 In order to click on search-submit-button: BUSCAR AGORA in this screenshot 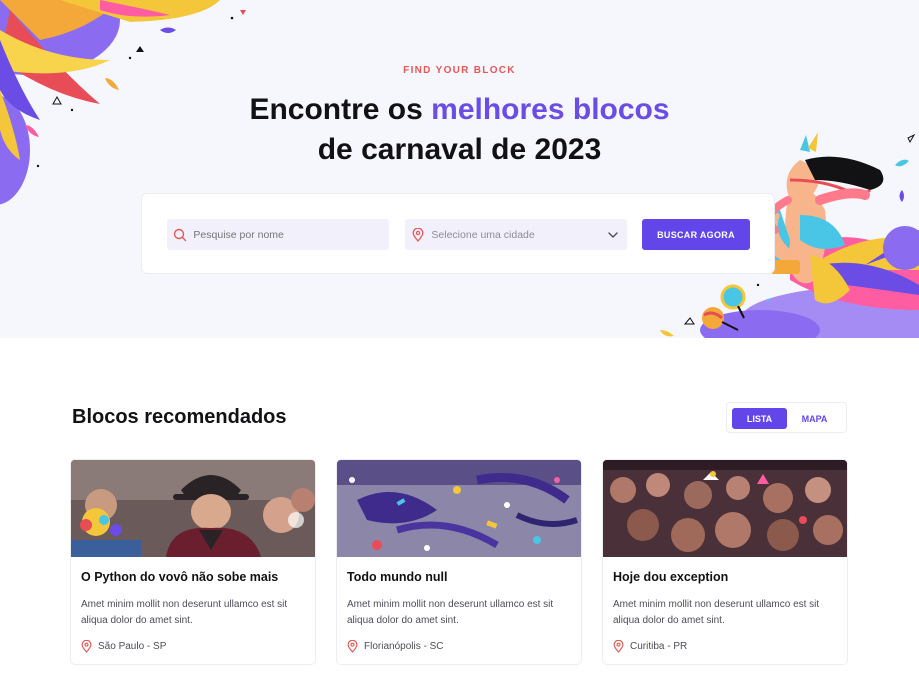, I will do `click(696, 234)`.